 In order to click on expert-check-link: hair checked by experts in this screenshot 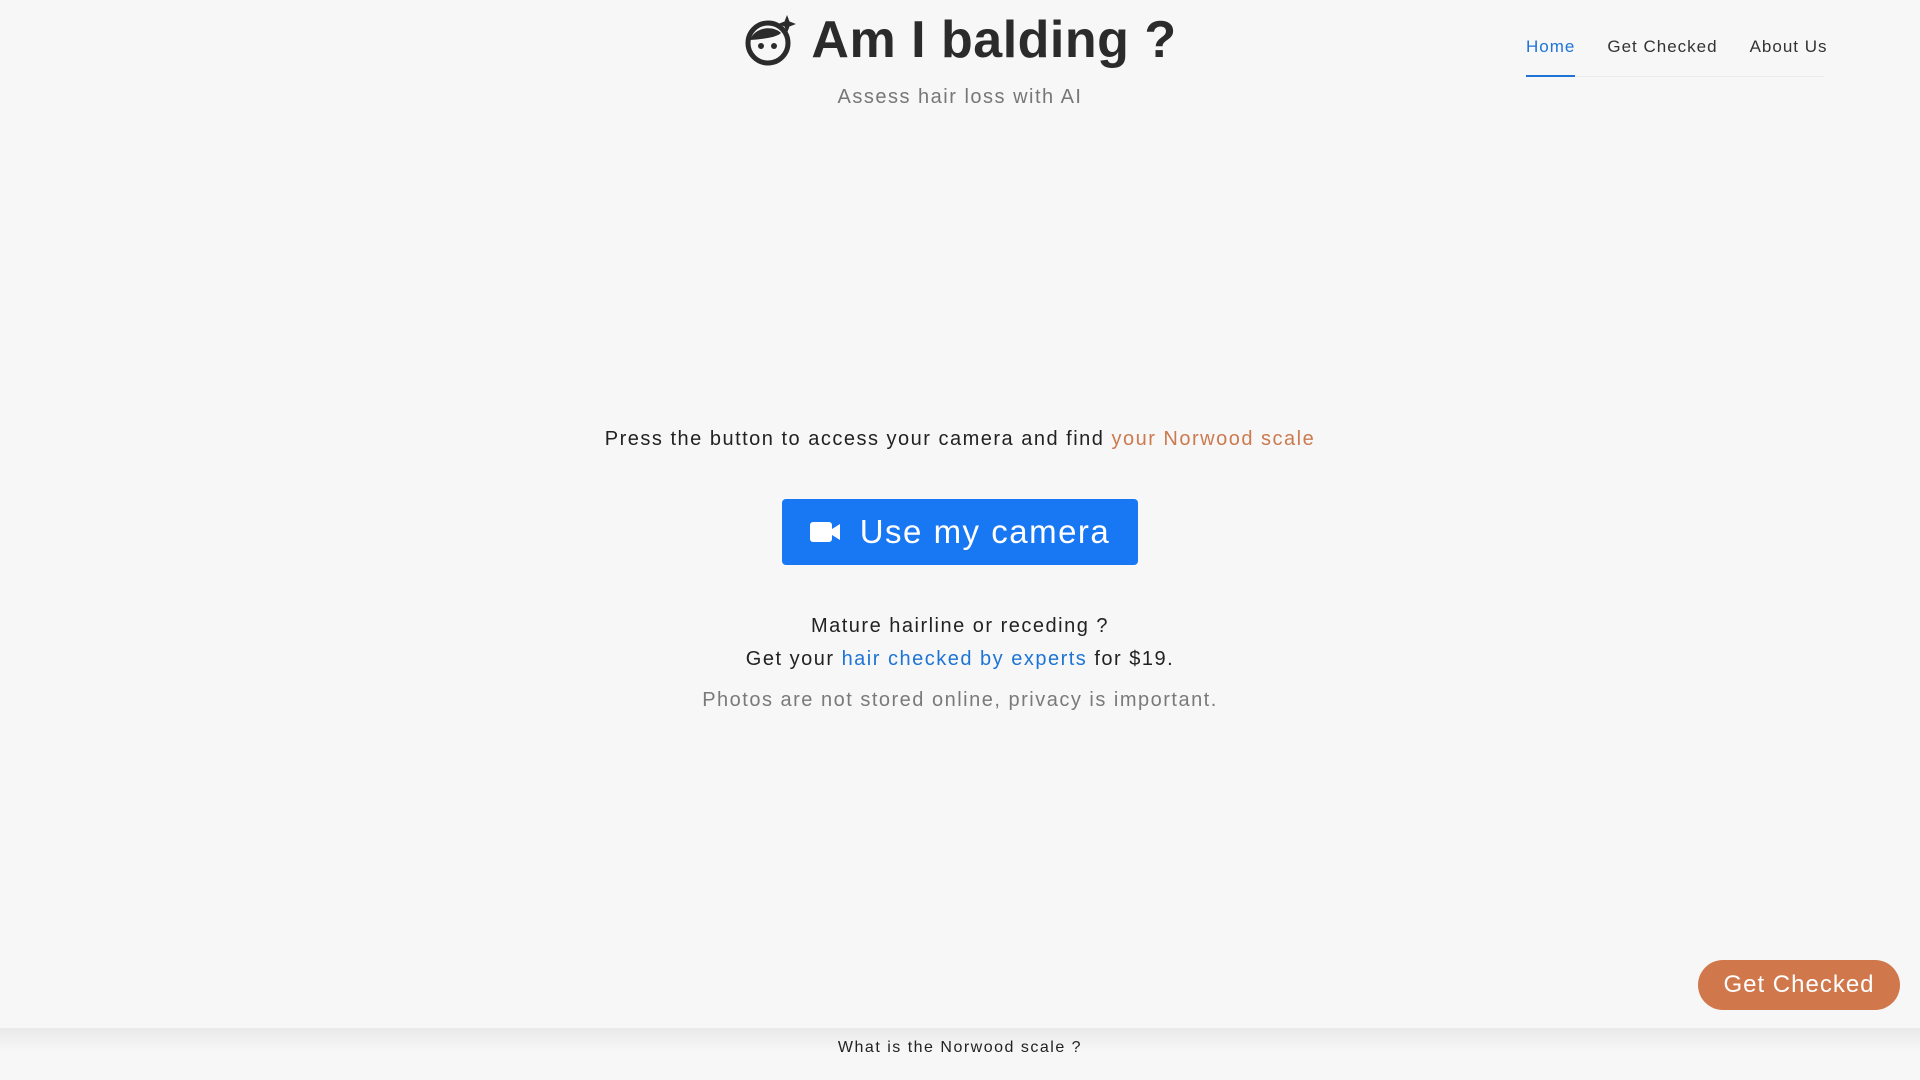, I will do `click(965, 659)`.